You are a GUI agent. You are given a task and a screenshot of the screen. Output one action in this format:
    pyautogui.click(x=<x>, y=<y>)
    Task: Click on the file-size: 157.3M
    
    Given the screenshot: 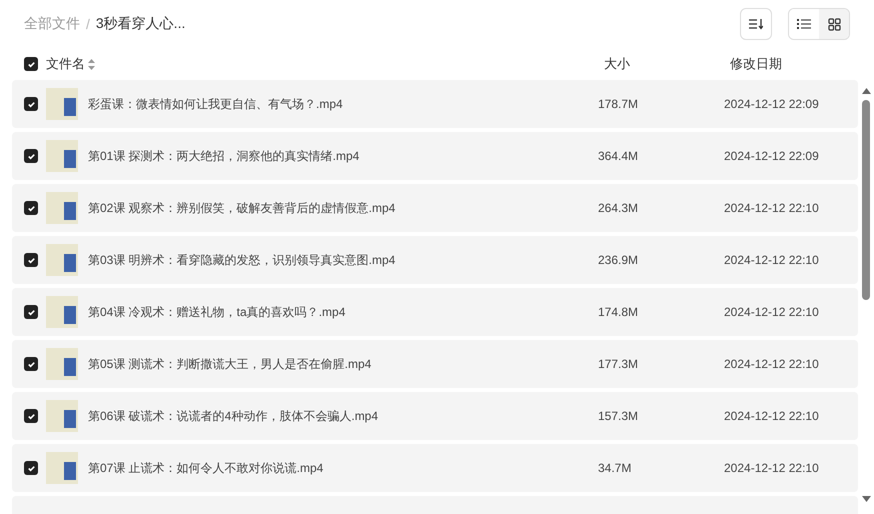 What is the action you would take?
    pyautogui.click(x=619, y=416)
    